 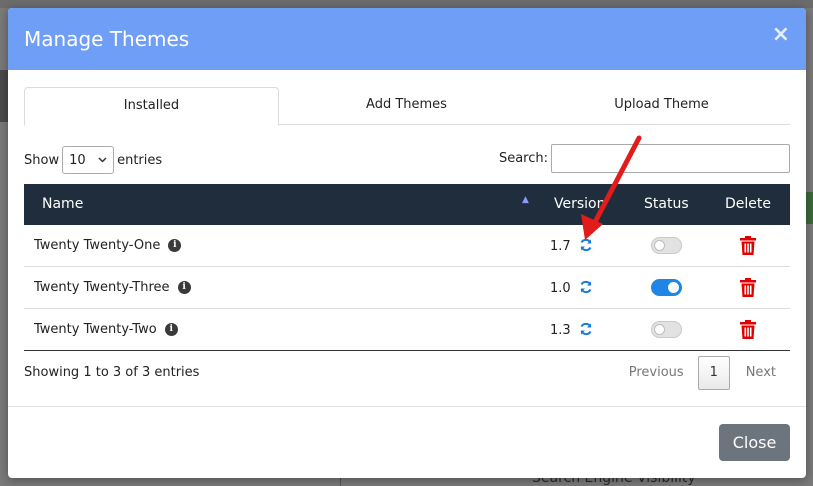 What do you see at coordinates (571, 330) in the screenshot?
I see `theme-version-cell: 1.3` at bounding box center [571, 330].